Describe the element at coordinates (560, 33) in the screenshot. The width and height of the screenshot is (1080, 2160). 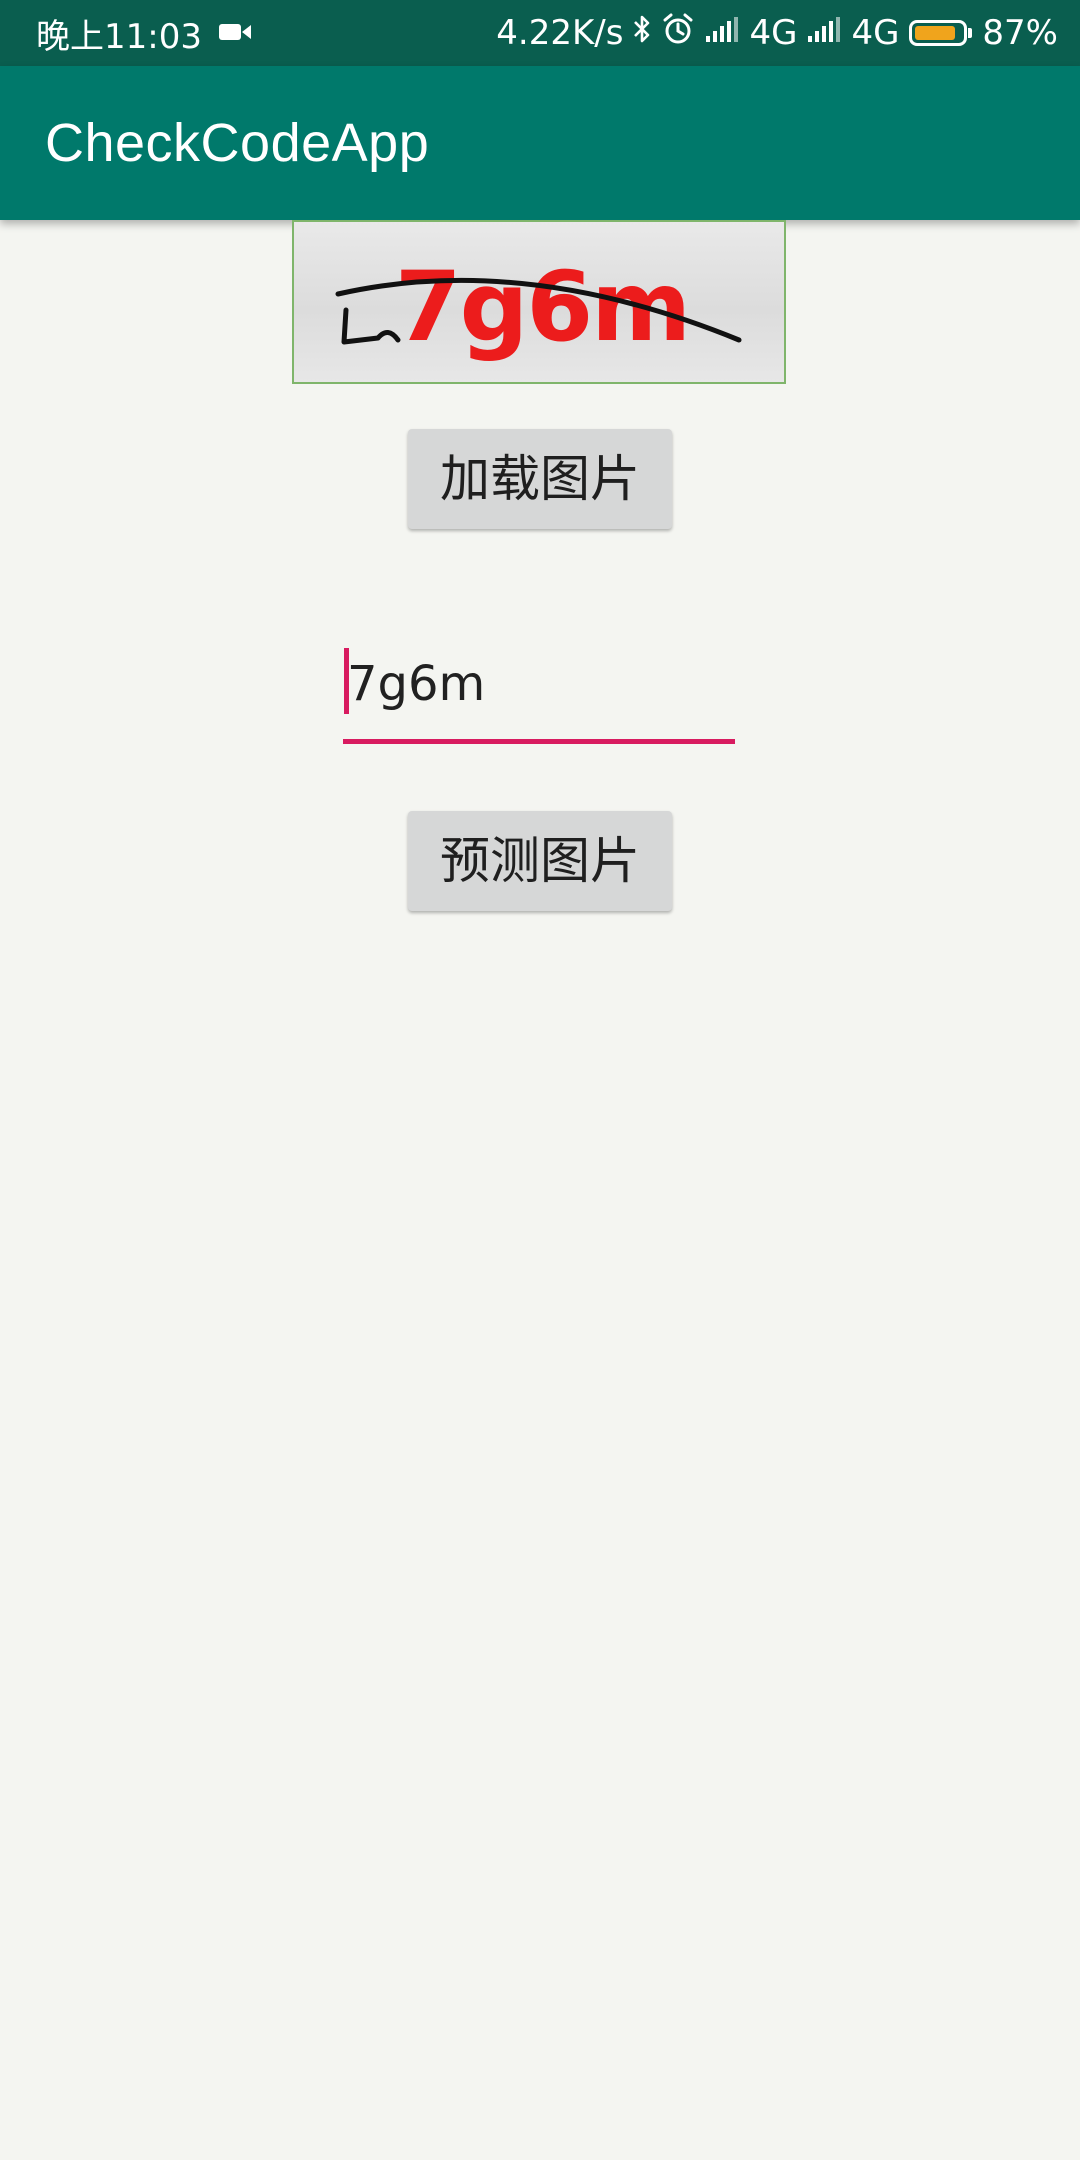
I see `network-speed: 4.22K/s` at that location.